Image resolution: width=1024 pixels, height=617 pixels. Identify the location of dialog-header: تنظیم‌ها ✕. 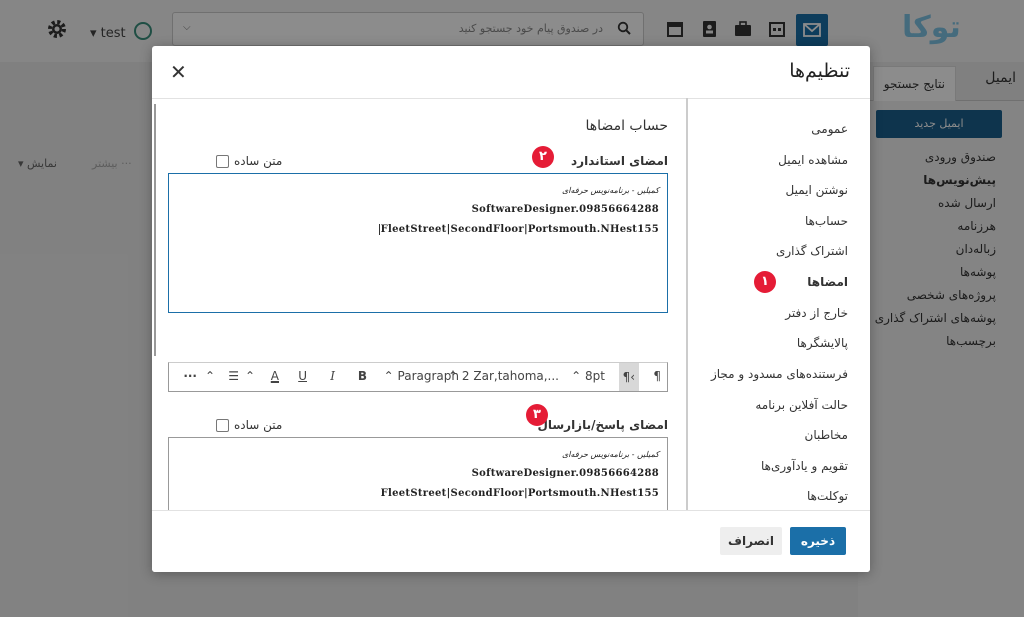
(511, 72).